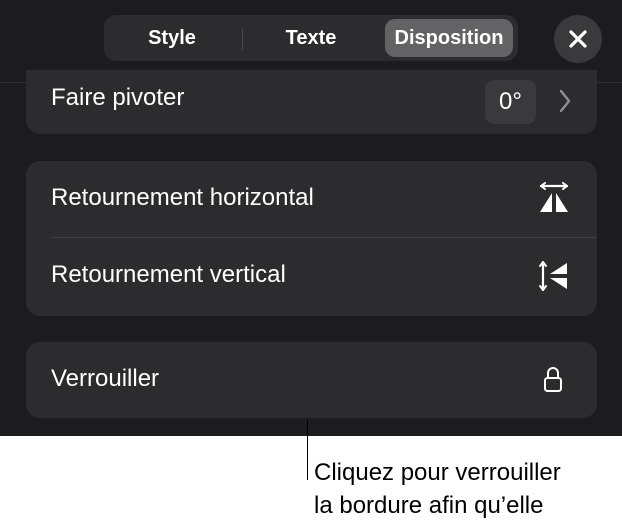  I want to click on flip-vertical-label: Retournement vertical, so click(168, 274).